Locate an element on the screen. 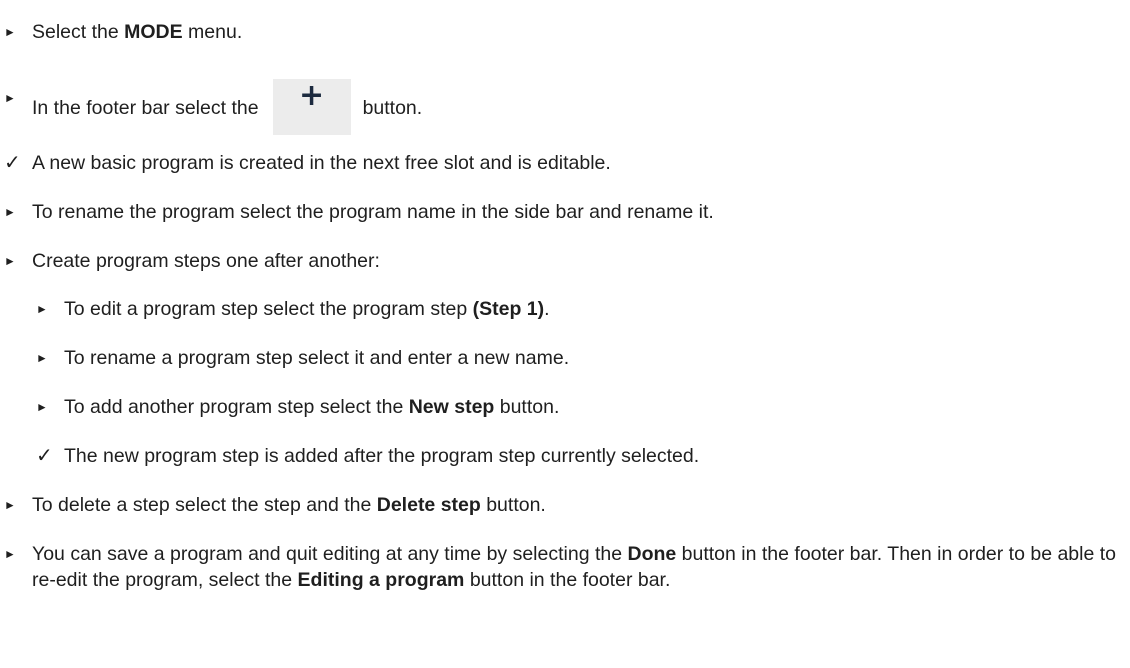 Image resolution: width=1130 pixels, height=668 pixels. mode-menu-label: MODE is located at coordinates (153, 32).